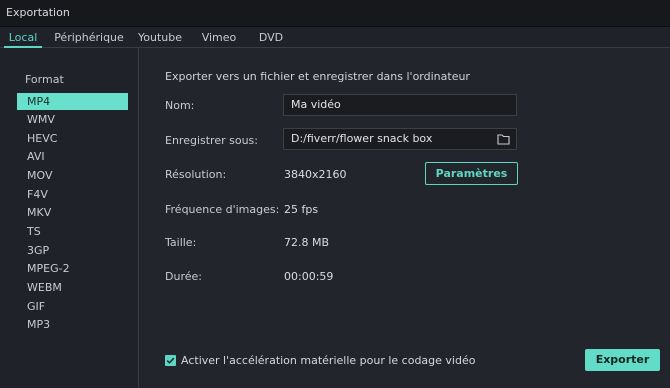 The height and width of the screenshot is (388, 670). I want to click on format-item-mkv: MKV, so click(72, 212).